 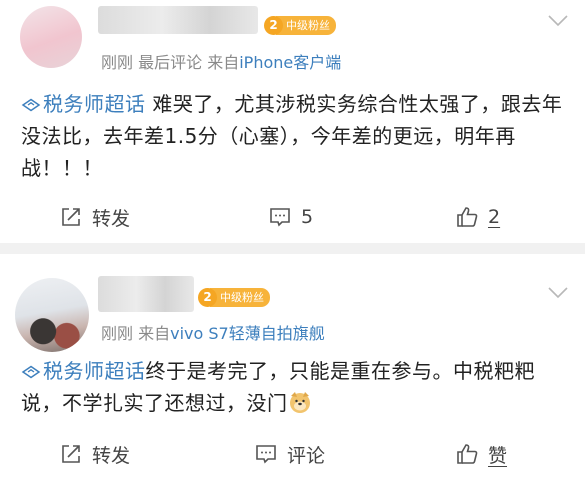 What do you see at coordinates (290, 62) in the screenshot?
I see `post-device-link: iPhone客户端` at bounding box center [290, 62].